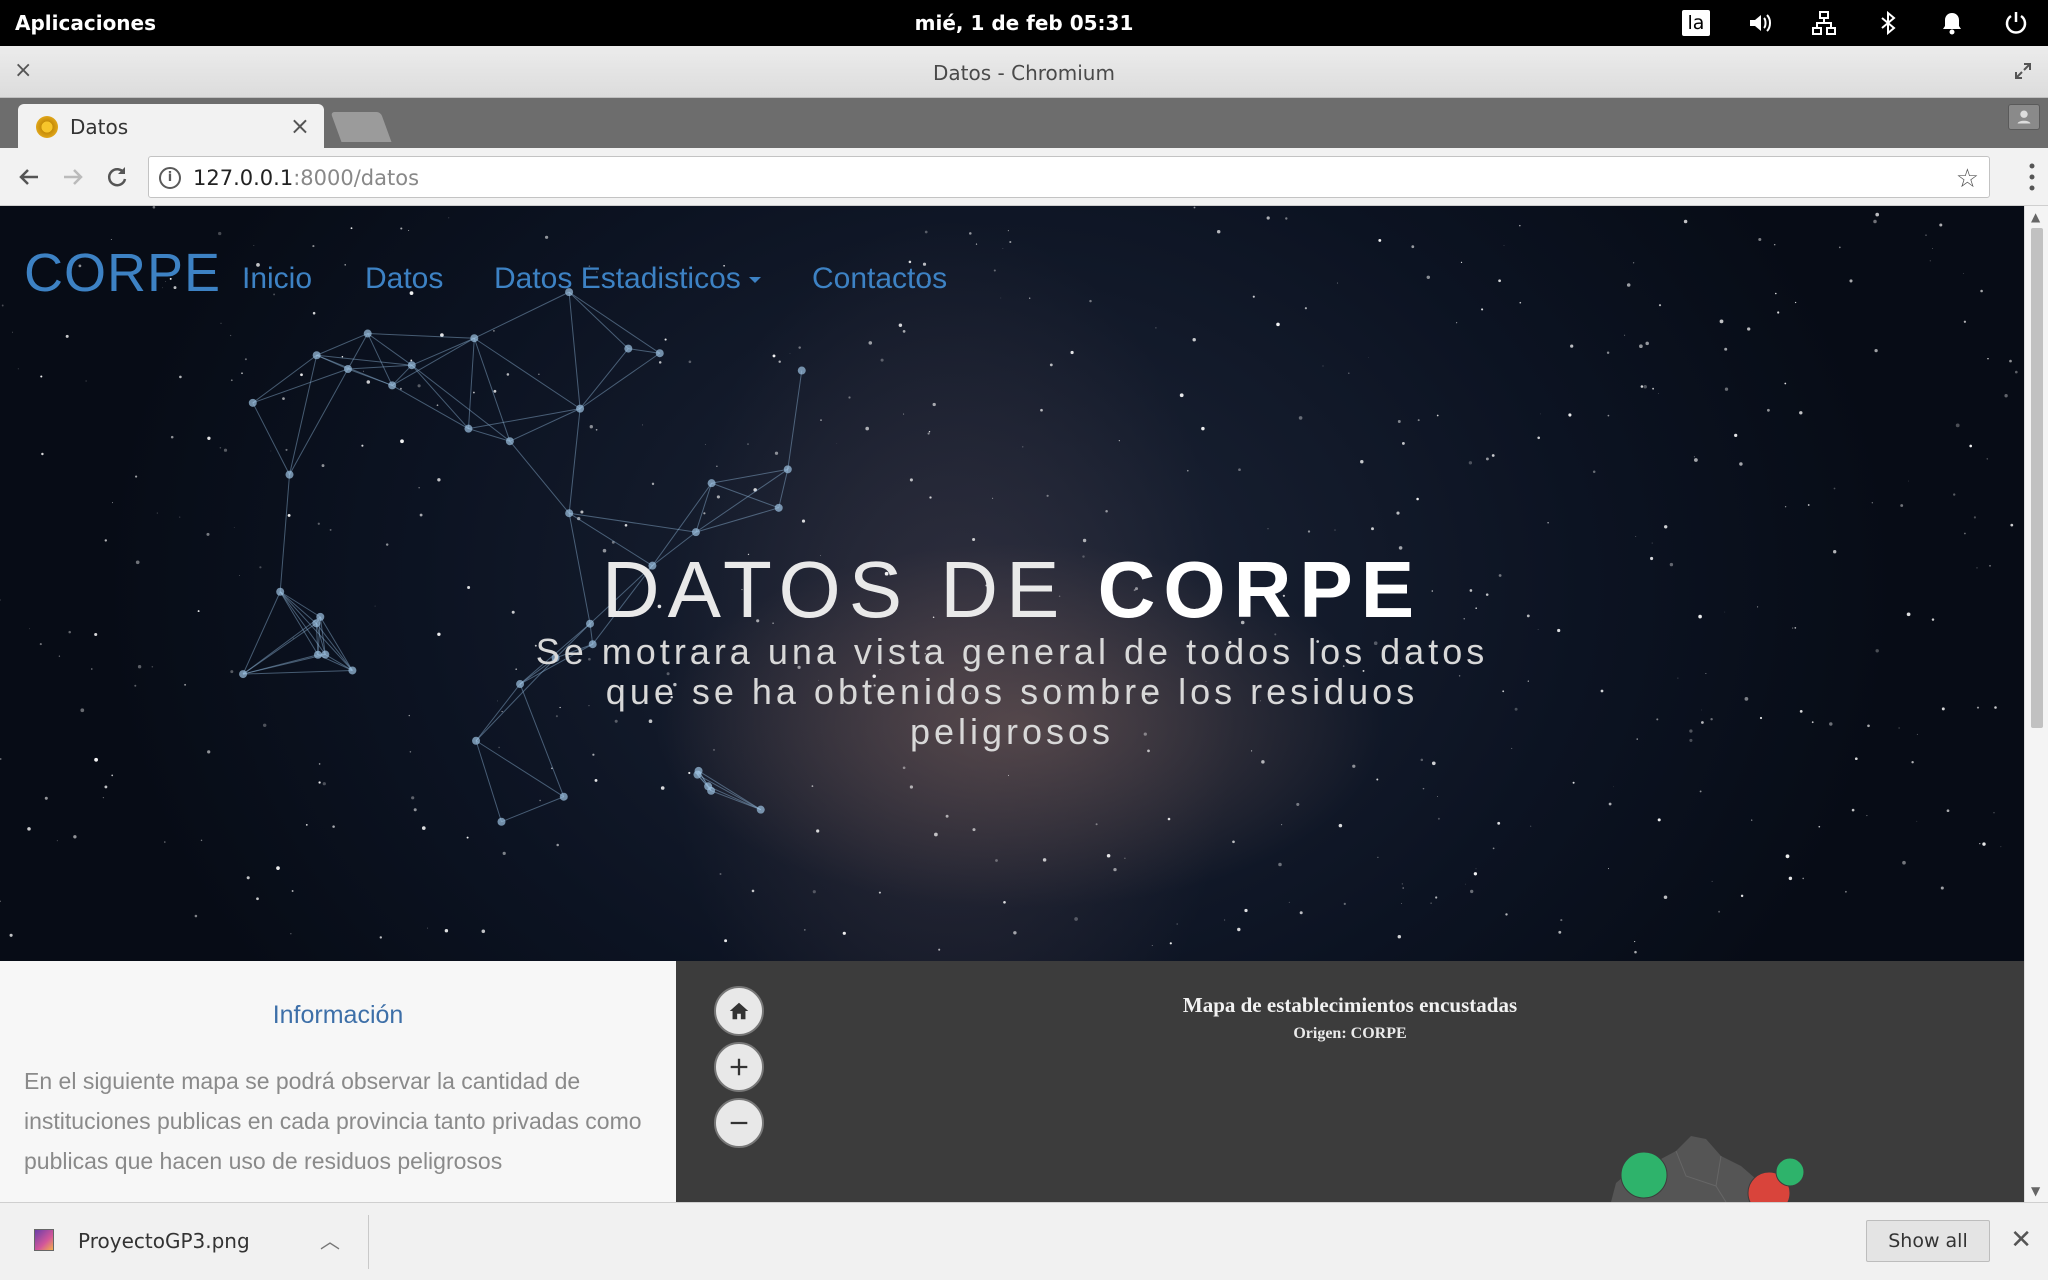 The width and height of the screenshot is (2048, 1280). What do you see at coordinates (330, 1239) in the screenshot?
I see `download-options-chevron-icon: ︿` at bounding box center [330, 1239].